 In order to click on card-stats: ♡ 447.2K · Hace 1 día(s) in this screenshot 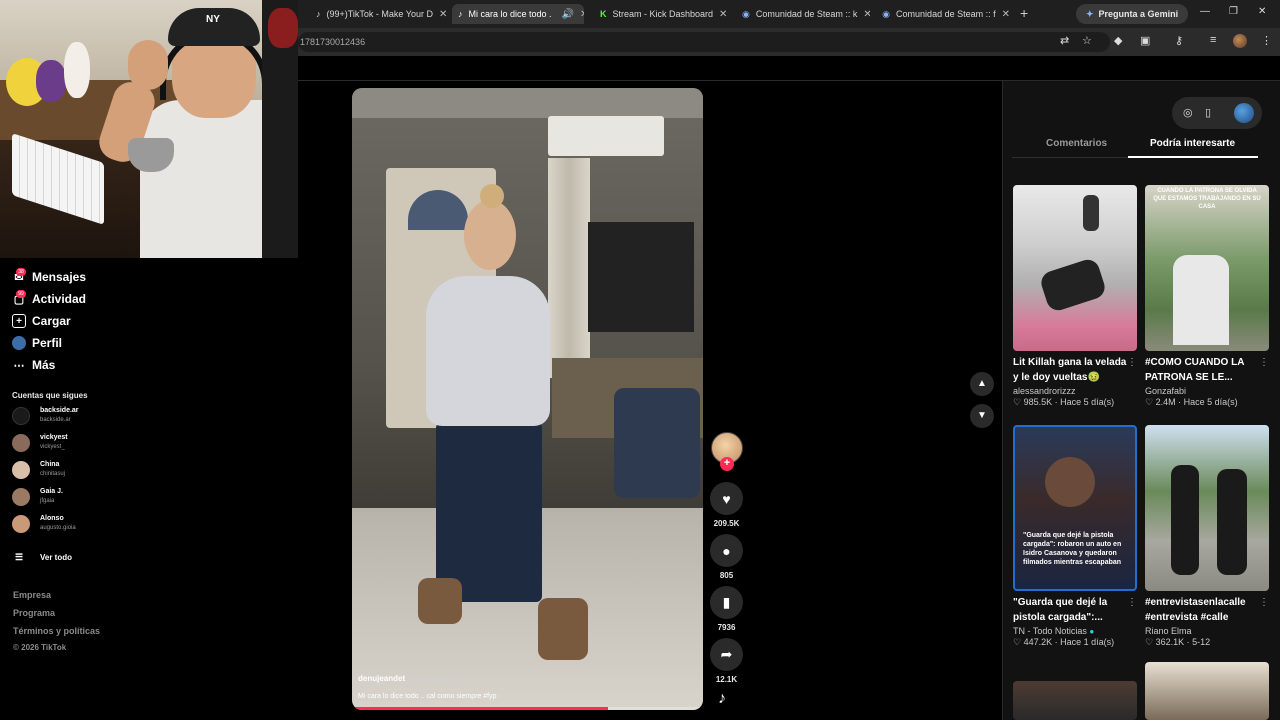, I will do `click(1064, 642)`.